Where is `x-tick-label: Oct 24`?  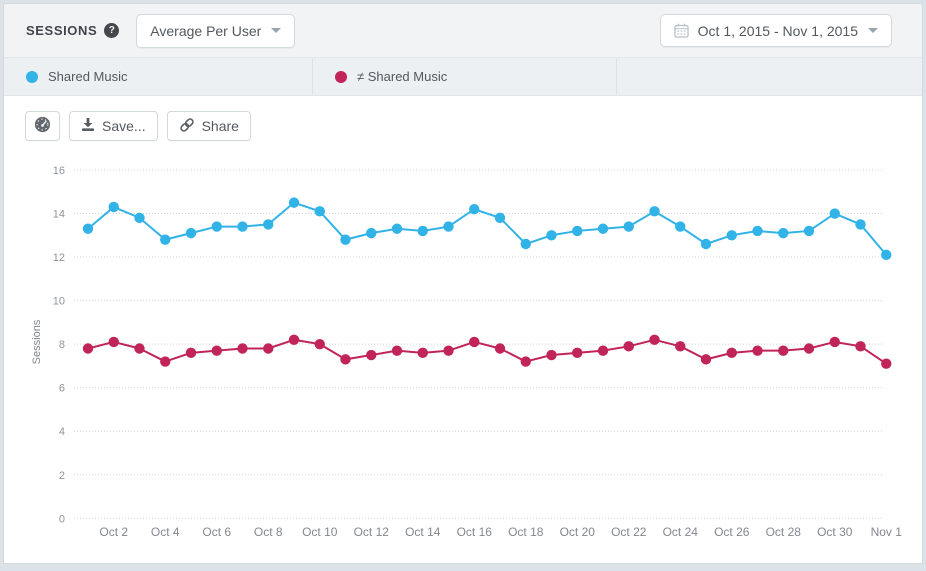
x-tick-label: Oct 24 is located at coordinates (681, 532).